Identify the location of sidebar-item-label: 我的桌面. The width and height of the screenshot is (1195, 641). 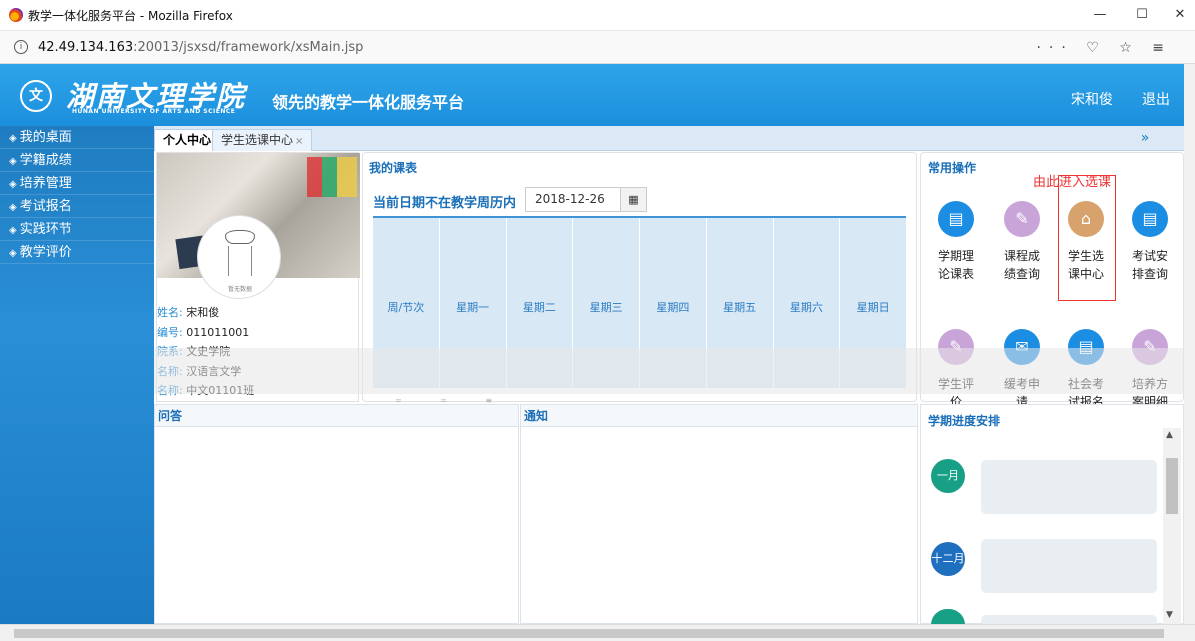
(45, 137).